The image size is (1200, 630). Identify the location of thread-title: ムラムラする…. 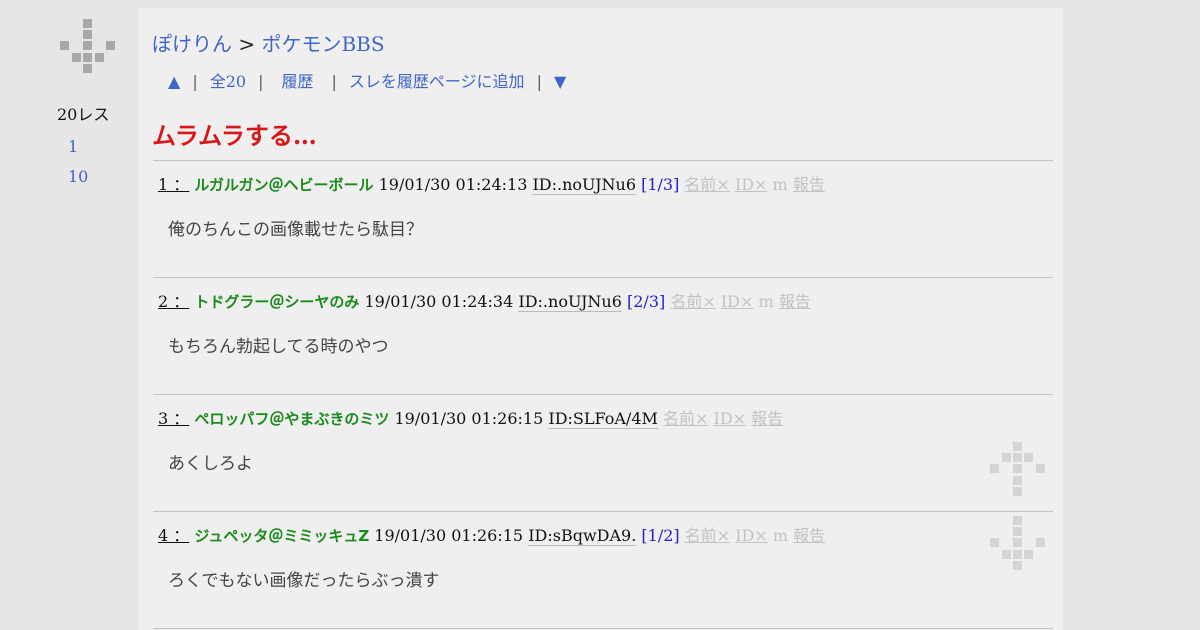
(234, 135).